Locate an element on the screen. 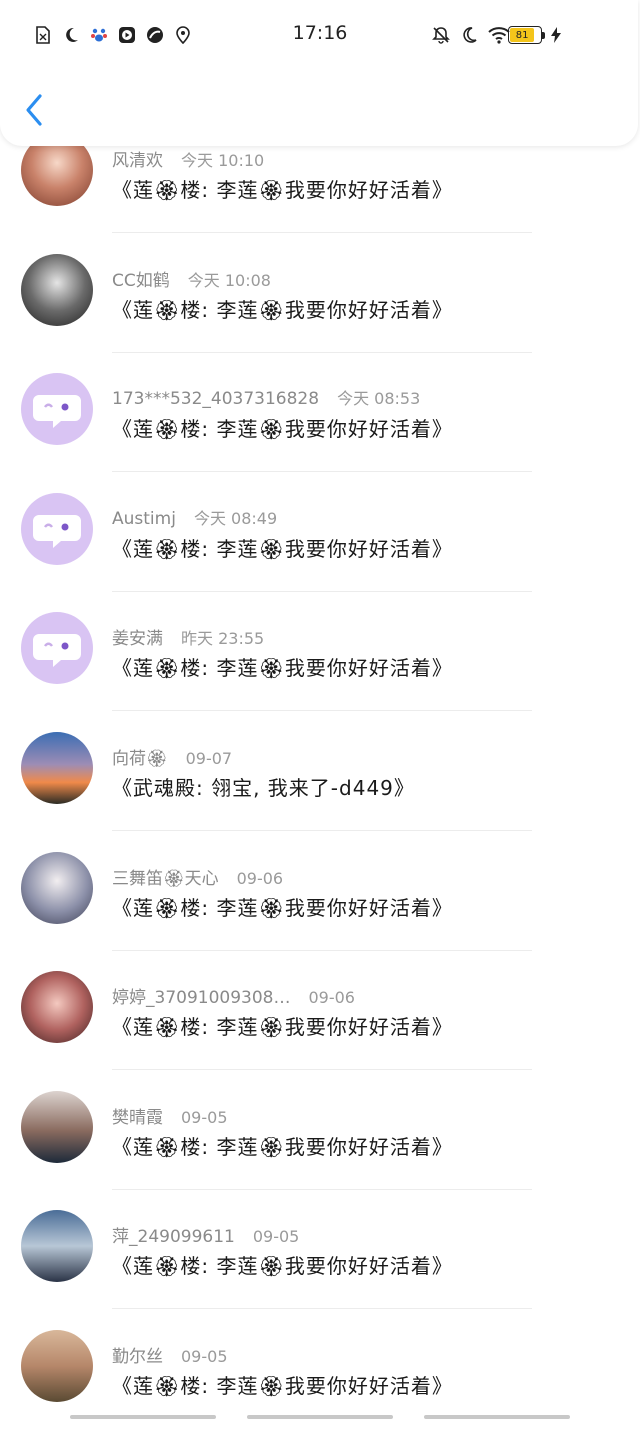  list-item: 风清欢 今天 10:10 《莲🏵楼: 李莲🏵我要你好好活着》 is located at coordinates (320, 197).